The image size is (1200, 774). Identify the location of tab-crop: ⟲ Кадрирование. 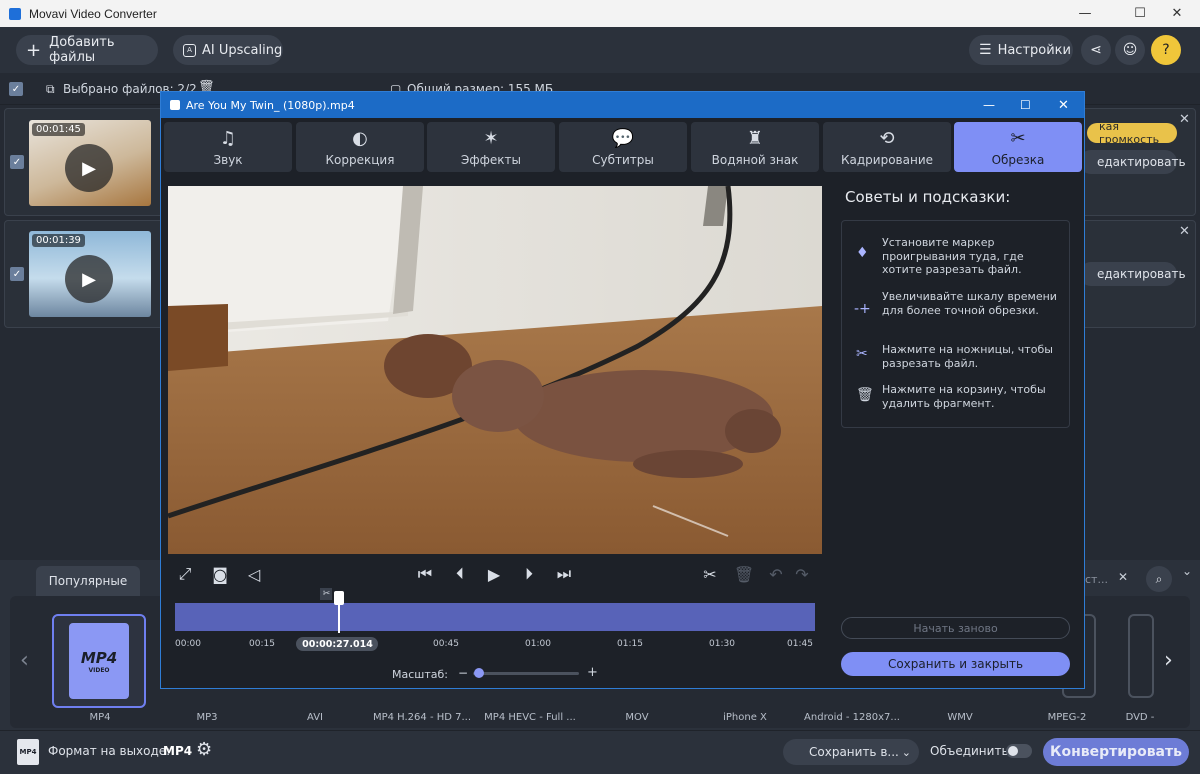
(887, 147).